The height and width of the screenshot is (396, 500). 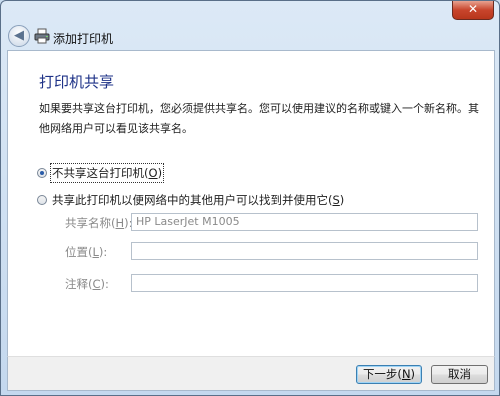 What do you see at coordinates (389, 374) in the screenshot?
I see `next-button: 下一步(N)` at bounding box center [389, 374].